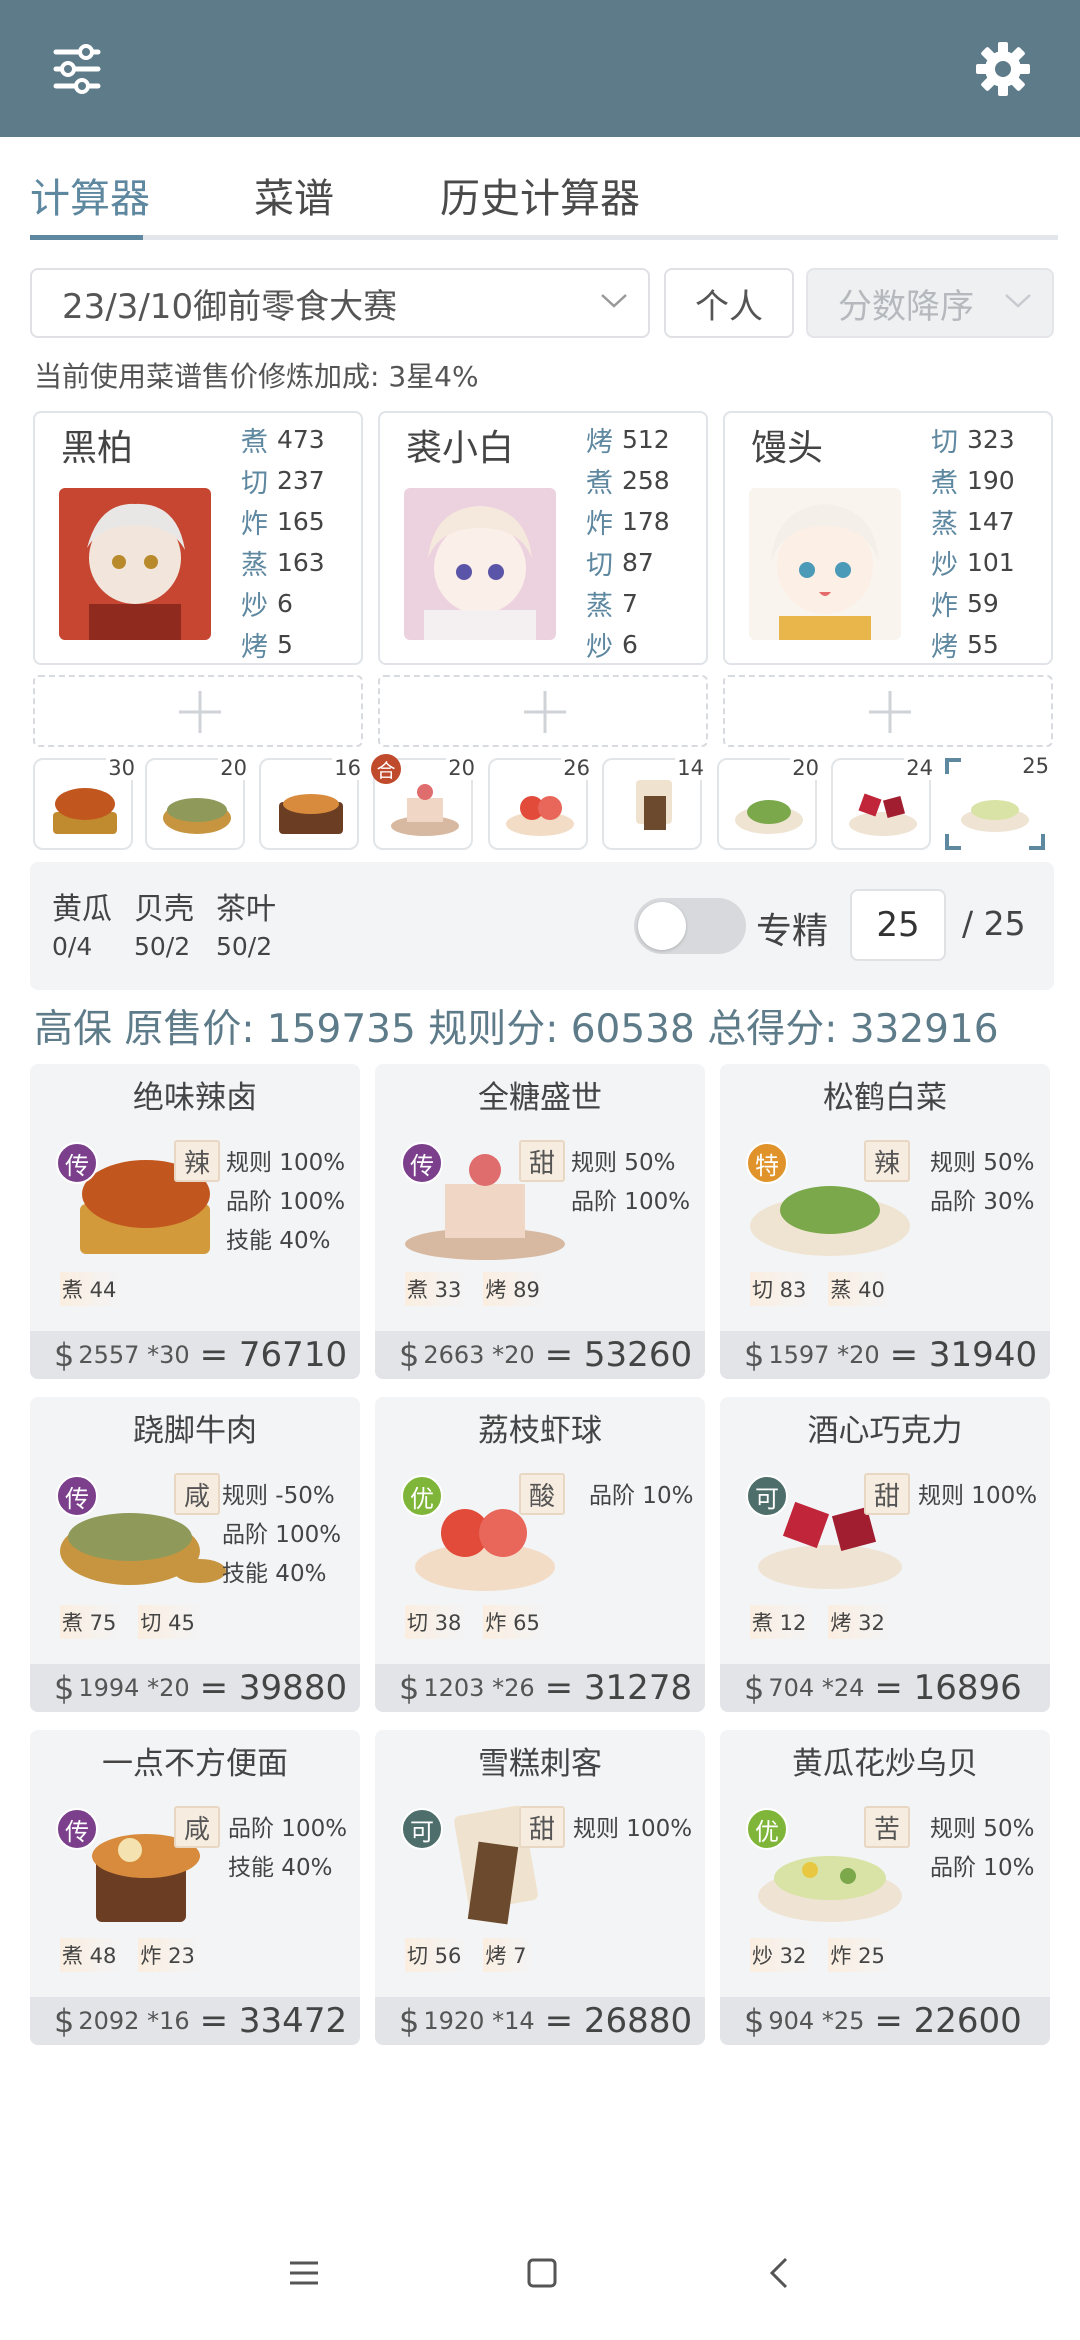  What do you see at coordinates (280, 1868) in the screenshot?
I see `modifier: 技能 40%` at bounding box center [280, 1868].